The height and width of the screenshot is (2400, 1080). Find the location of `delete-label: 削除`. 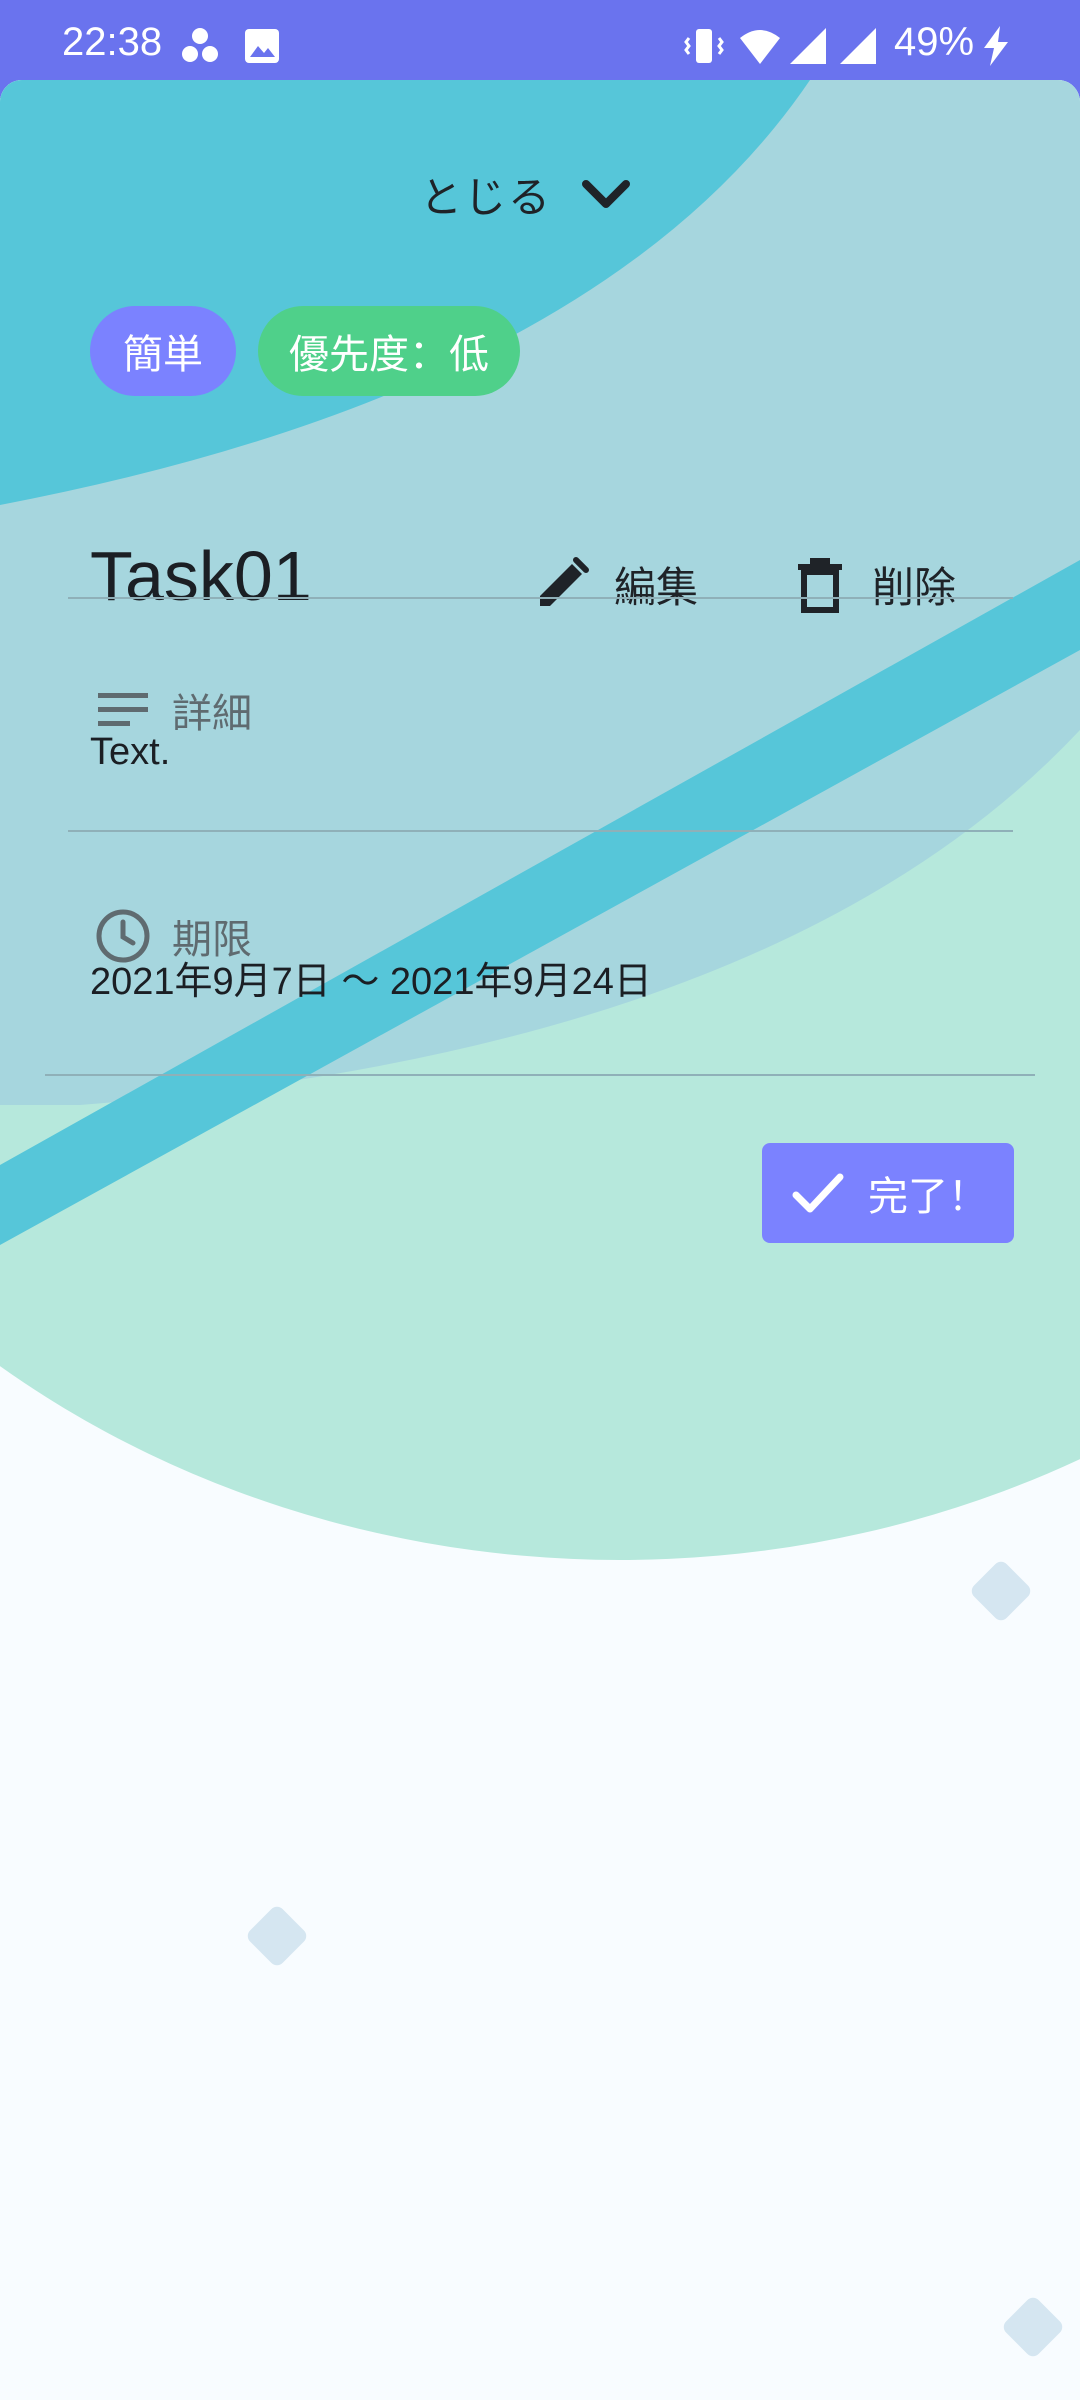

delete-label: 削除 is located at coordinates (914, 587).